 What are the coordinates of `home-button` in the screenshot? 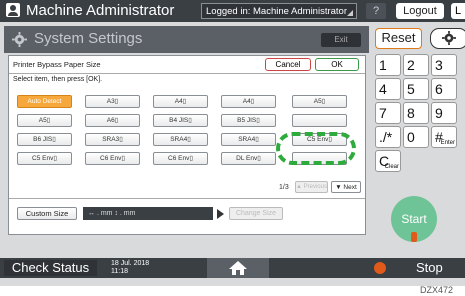 It's located at (238, 268).